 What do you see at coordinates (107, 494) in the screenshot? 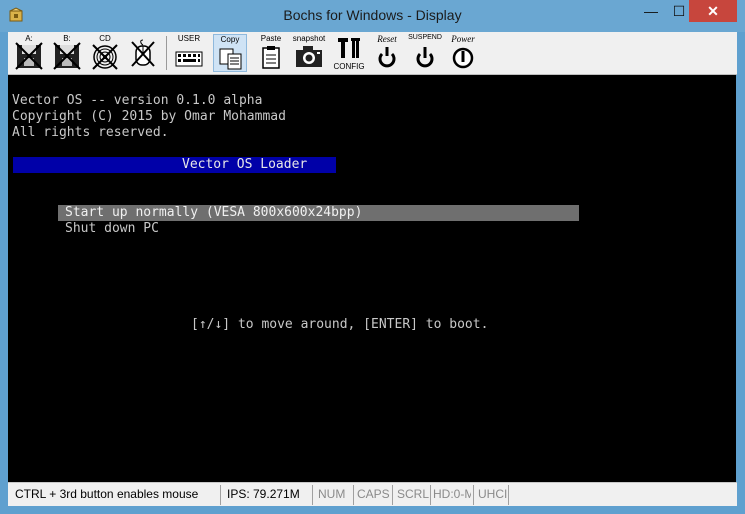
I see `status-message: CTRL + 3rd button enables mouse` at bounding box center [107, 494].